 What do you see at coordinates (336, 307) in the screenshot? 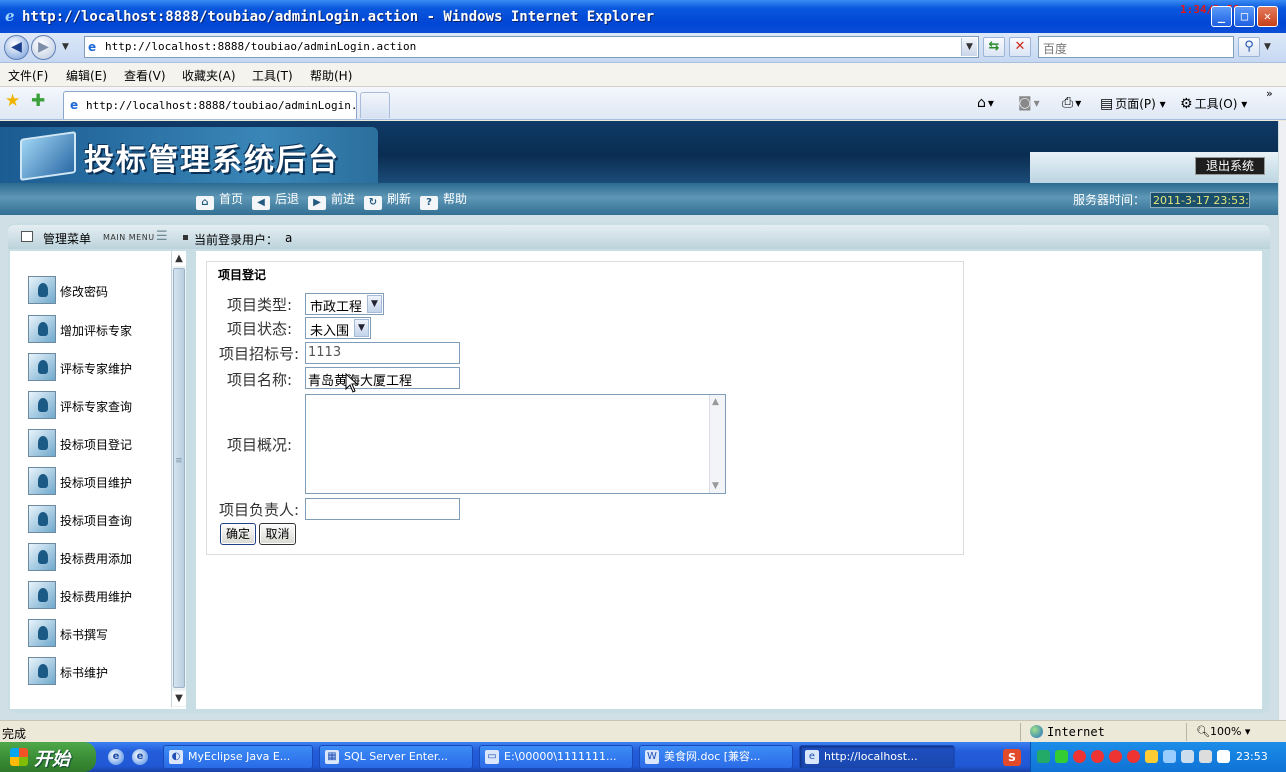
I see `type-value: 市政工程` at bounding box center [336, 307].